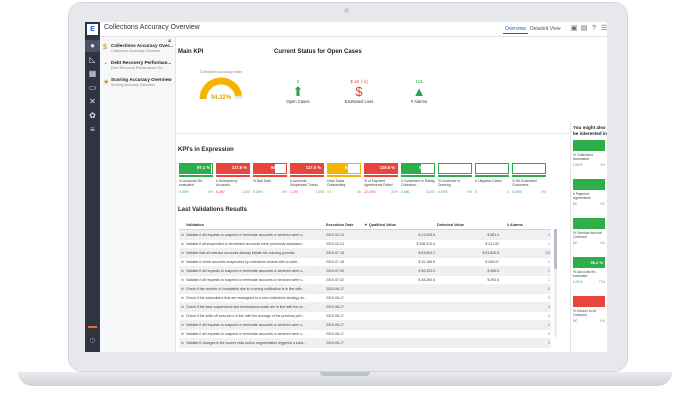 The height and width of the screenshot is (400, 690). What do you see at coordinates (547, 252) in the screenshot?
I see `cell-alarms: 125` at bounding box center [547, 252].